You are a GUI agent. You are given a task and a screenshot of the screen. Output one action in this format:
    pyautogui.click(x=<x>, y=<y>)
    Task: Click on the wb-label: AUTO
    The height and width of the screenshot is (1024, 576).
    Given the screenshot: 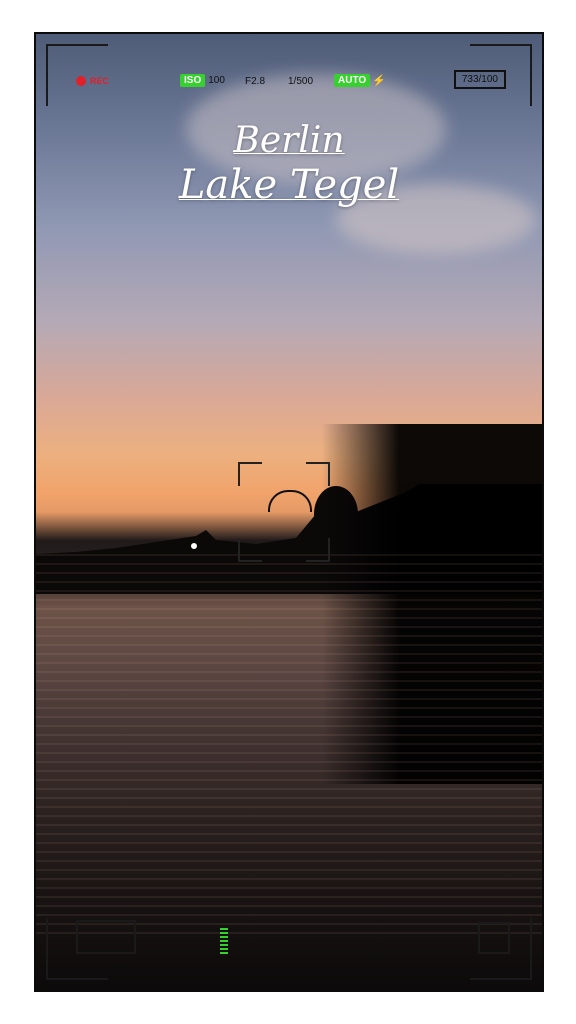 What is the action you would take?
    pyautogui.click(x=352, y=80)
    